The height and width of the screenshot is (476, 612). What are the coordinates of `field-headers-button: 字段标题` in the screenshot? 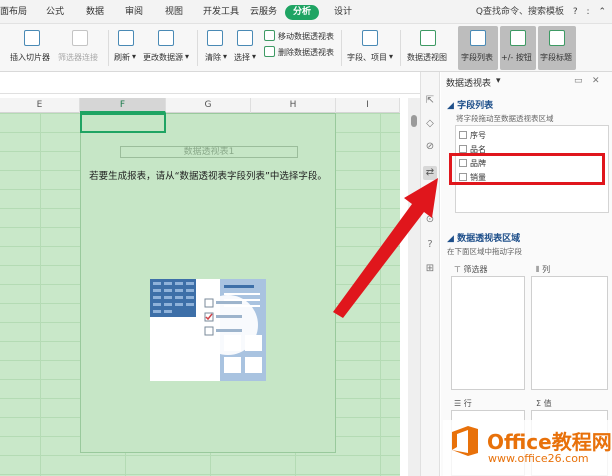 It's located at (556, 57).